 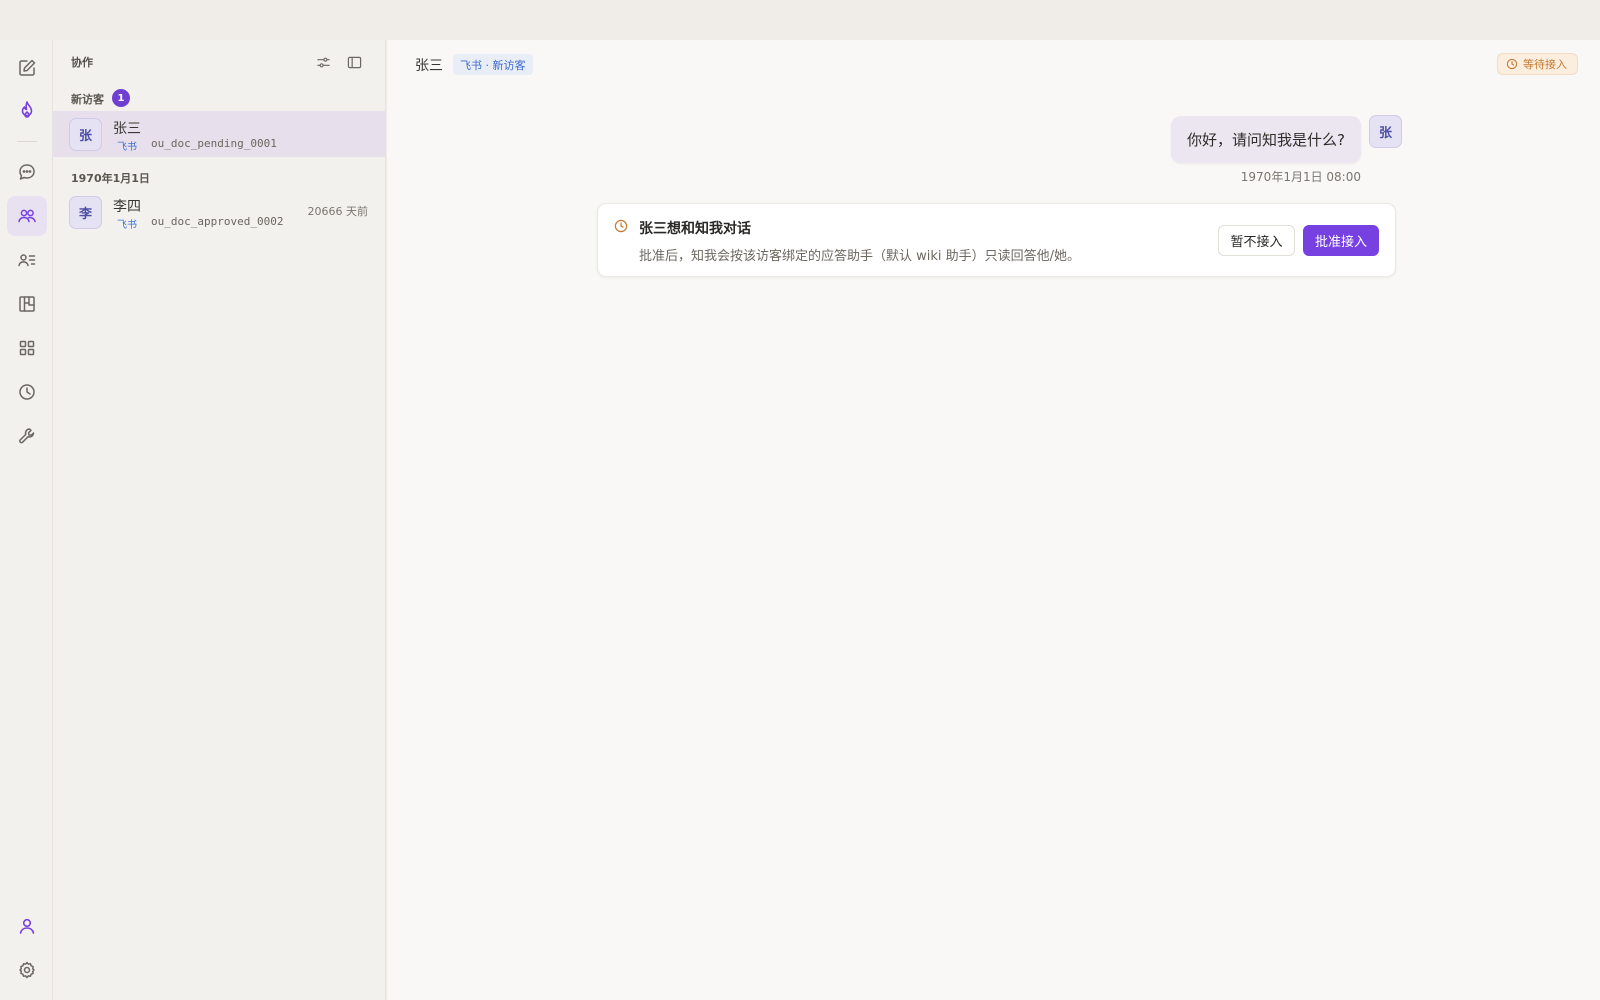 What do you see at coordinates (27, 436) in the screenshot?
I see `wrench-icon` at bounding box center [27, 436].